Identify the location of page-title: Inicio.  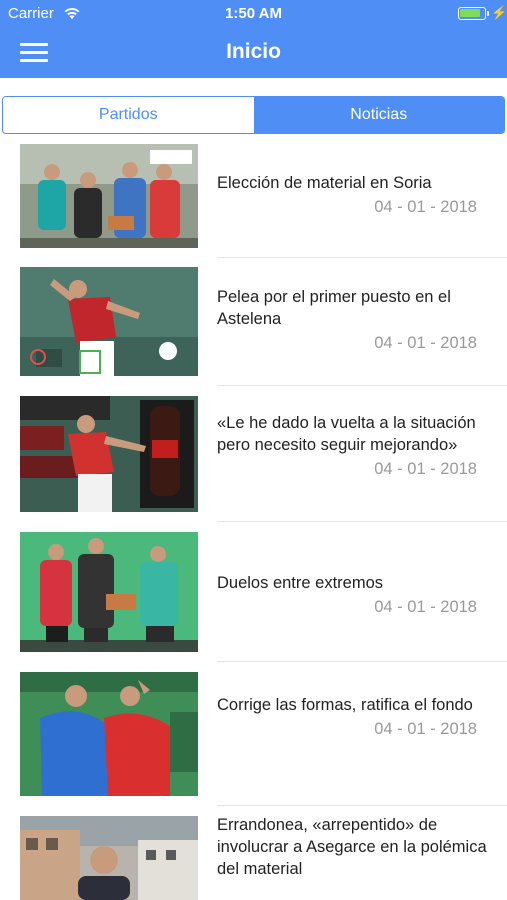
(253, 51).